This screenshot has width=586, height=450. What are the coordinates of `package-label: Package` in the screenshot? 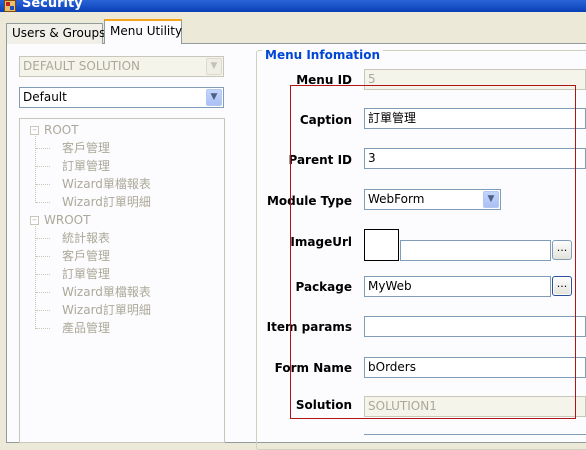 It's located at (324, 287).